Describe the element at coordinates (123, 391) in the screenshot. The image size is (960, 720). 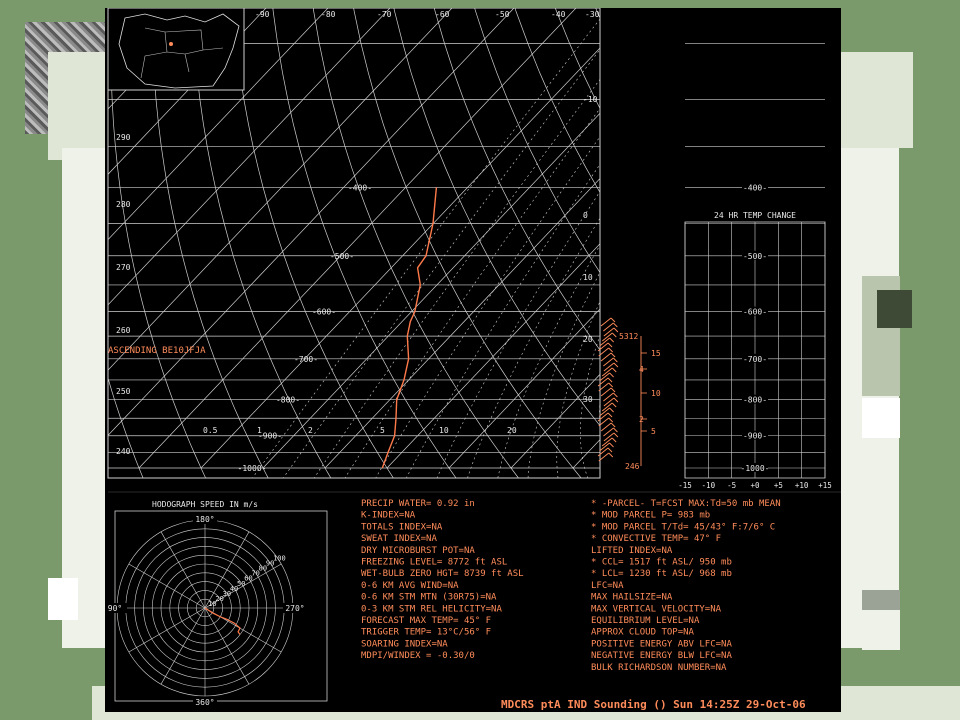
I see `theta-label: 250` at that location.